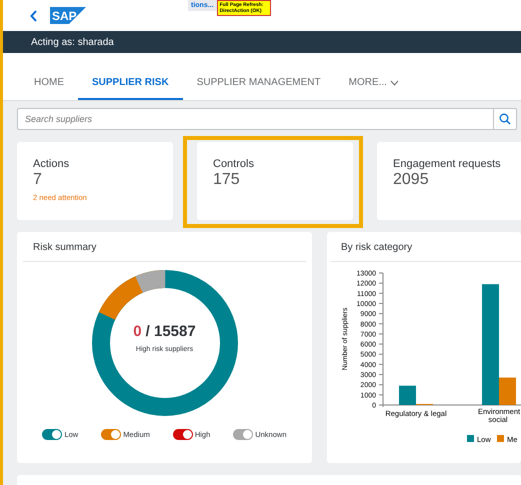 This screenshot has height=485, width=521. What do you see at coordinates (72, 42) in the screenshot?
I see `acting-as-text: Acting as: sharada` at bounding box center [72, 42].